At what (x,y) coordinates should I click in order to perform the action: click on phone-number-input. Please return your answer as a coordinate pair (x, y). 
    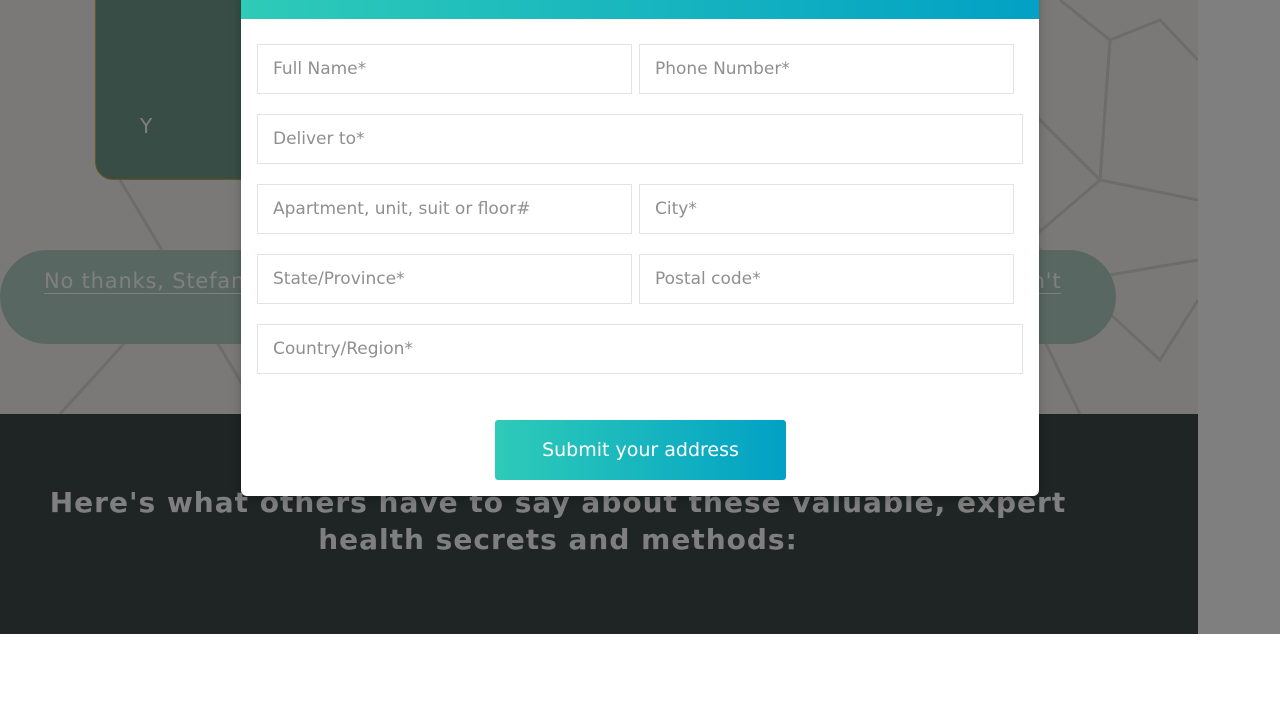
    Looking at the image, I should click on (826, 69).